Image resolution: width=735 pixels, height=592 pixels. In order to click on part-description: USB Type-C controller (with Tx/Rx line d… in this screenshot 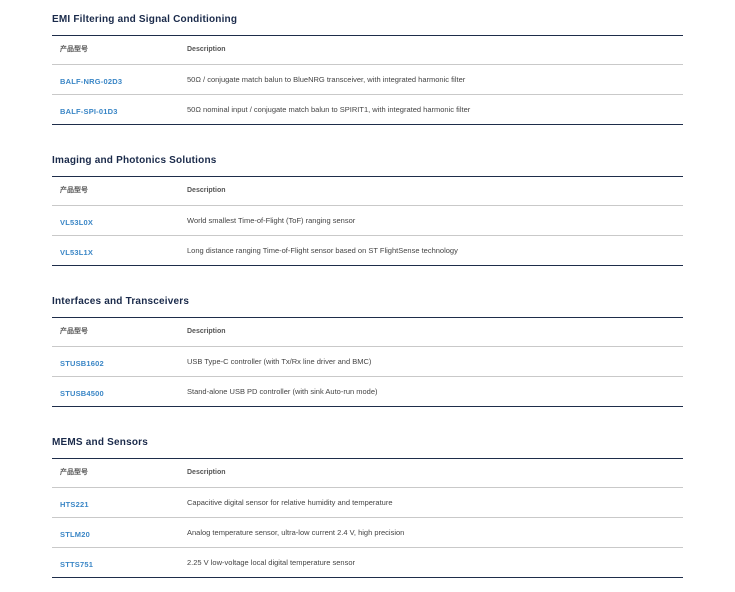, I will do `click(279, 361)`.